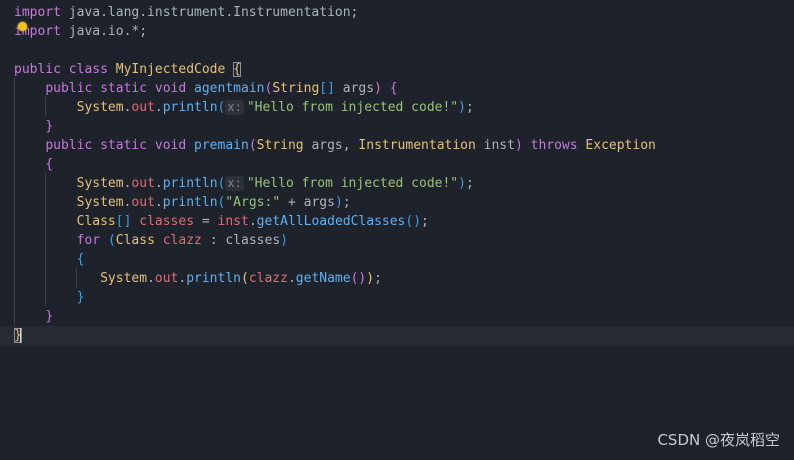 The width and height of the screenshot is (794, 460). Describe the element at coordinates (20, 335) in the screenshot. I see `text-cursor` at that location.